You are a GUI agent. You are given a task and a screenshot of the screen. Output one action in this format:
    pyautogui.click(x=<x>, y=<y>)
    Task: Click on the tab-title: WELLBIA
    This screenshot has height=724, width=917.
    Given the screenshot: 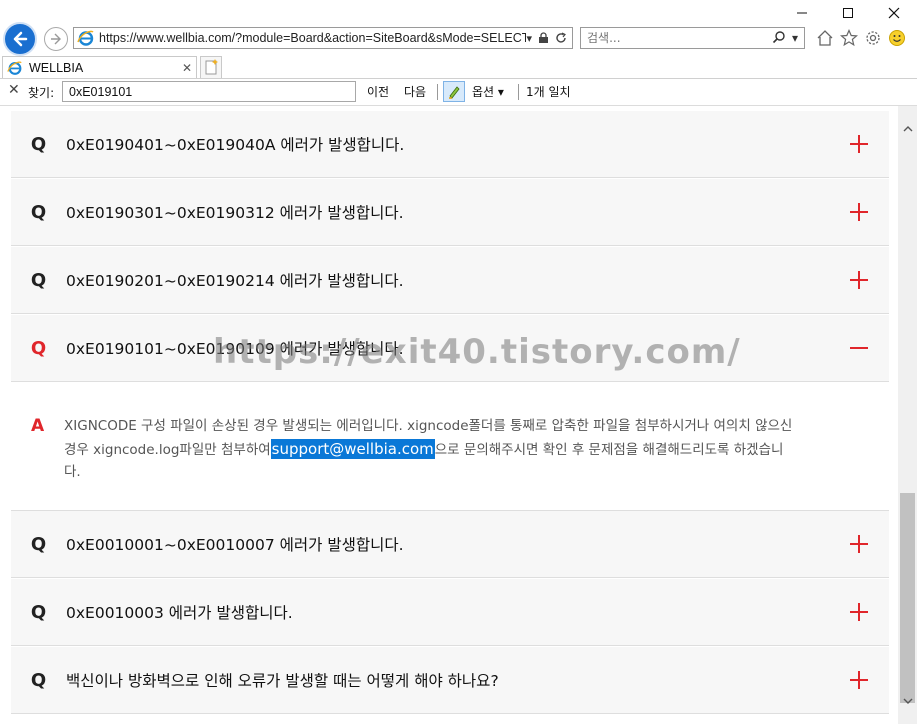 What is the action you would take?
    pyautogui.click(x=56, y=67)
    